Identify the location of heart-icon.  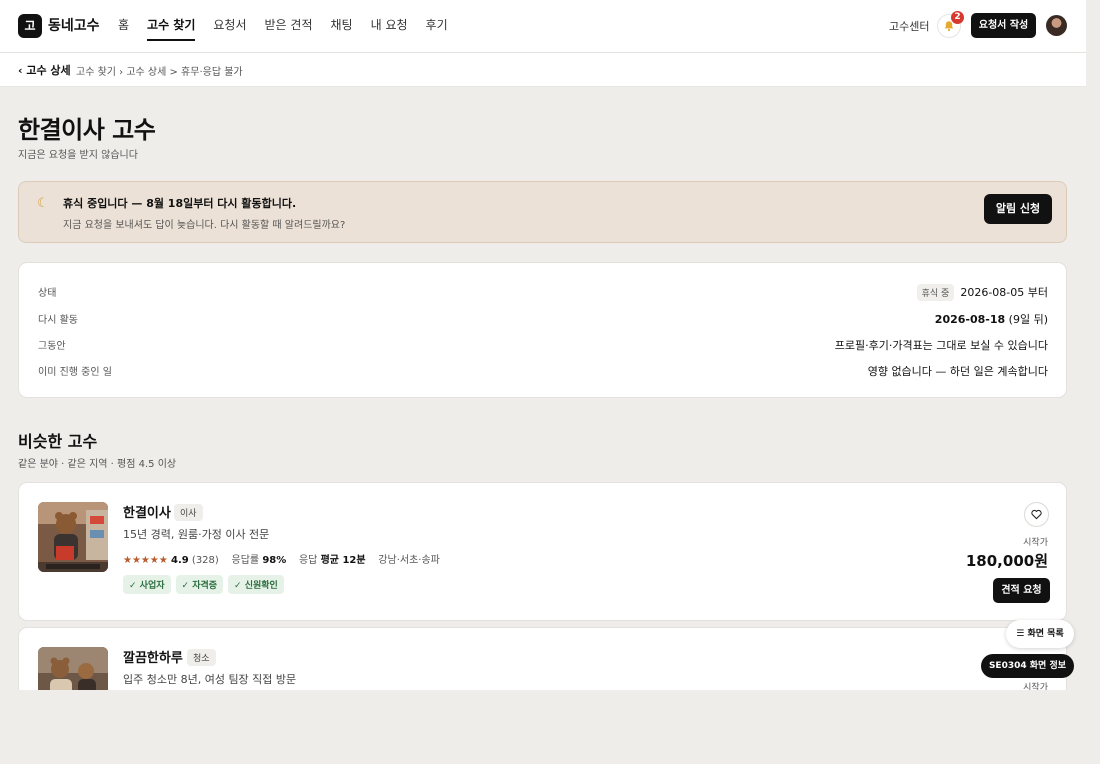
(1036, 514).